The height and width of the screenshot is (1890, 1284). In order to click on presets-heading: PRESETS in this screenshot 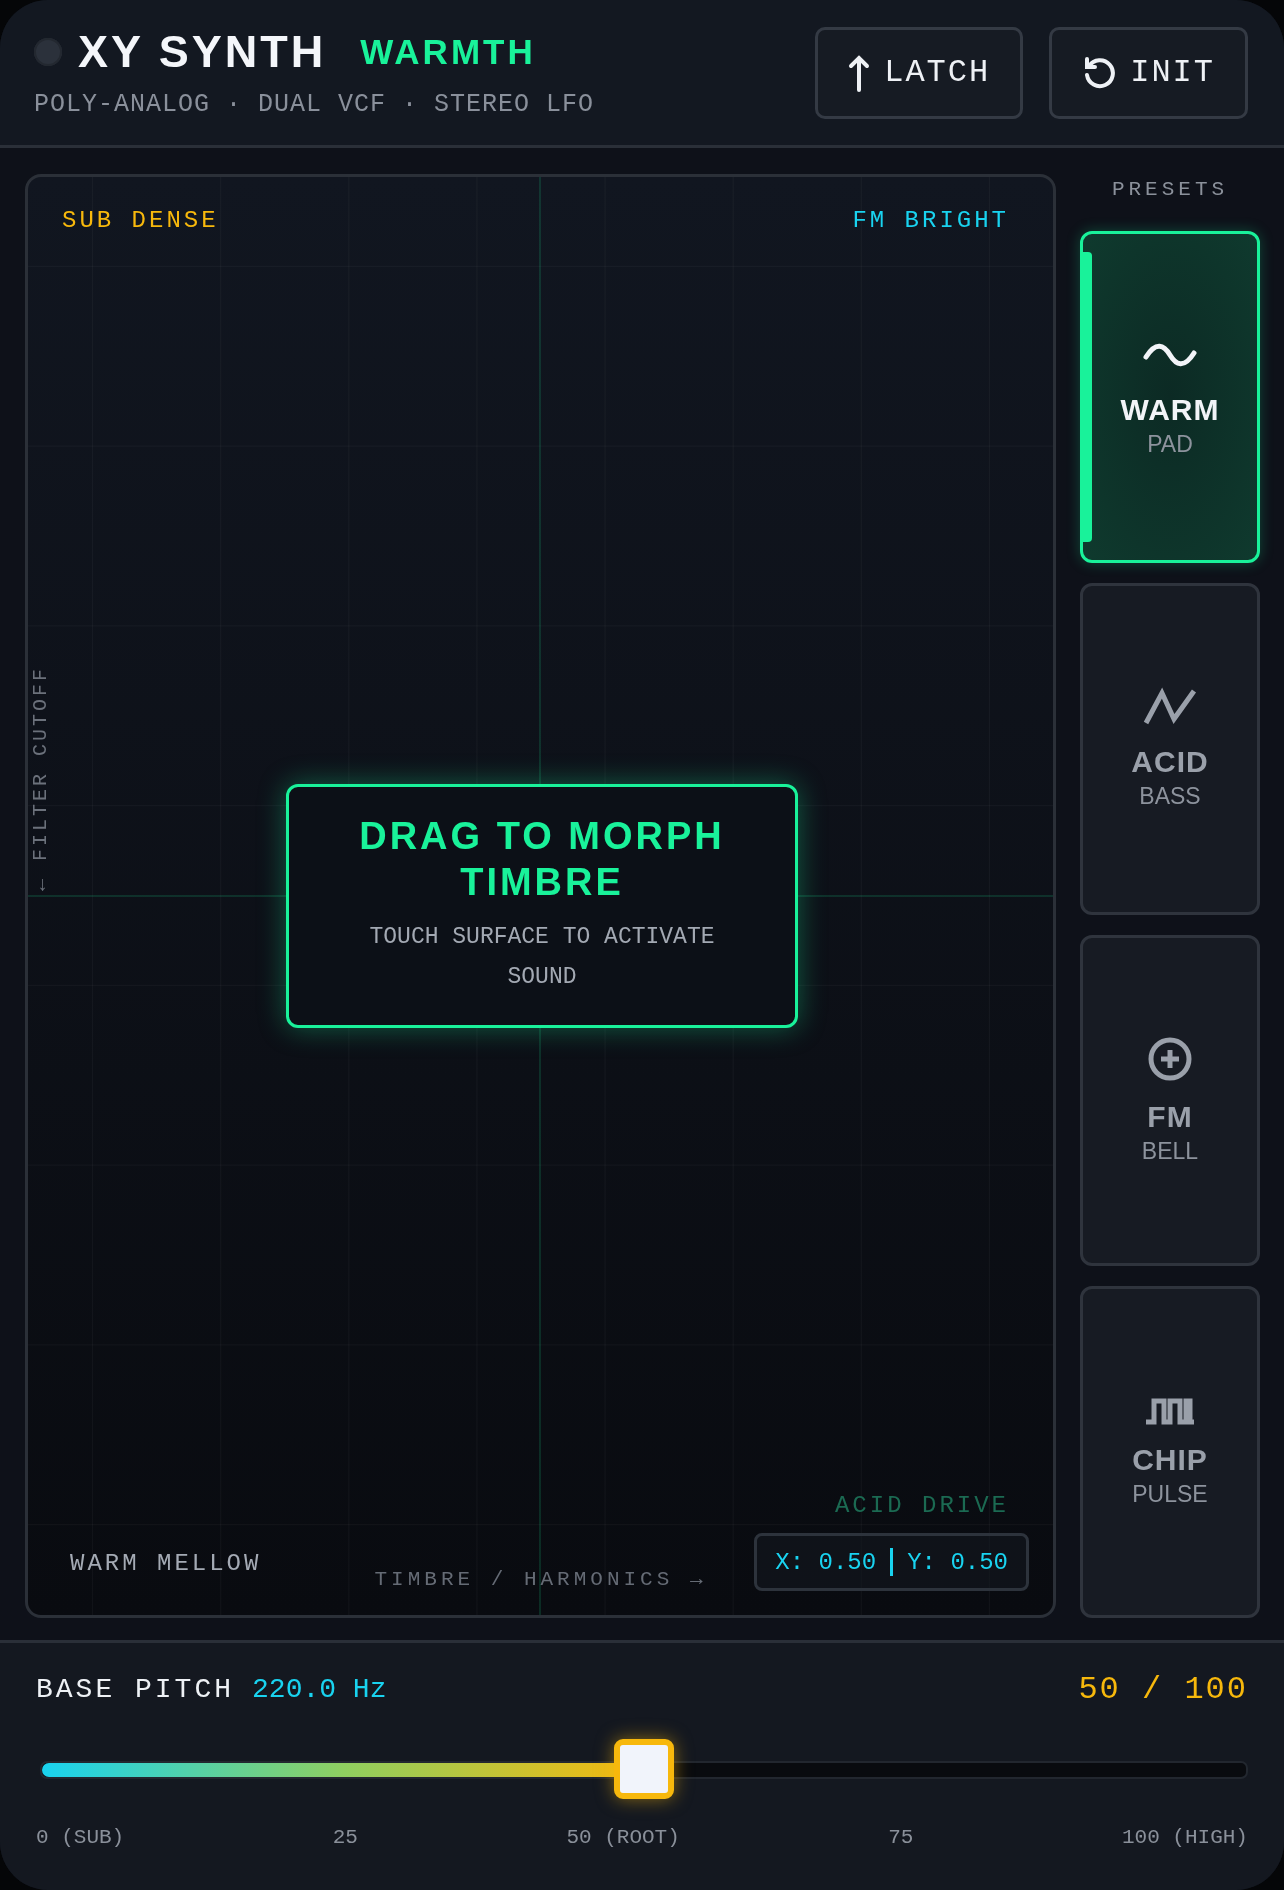, I will do `click(1170, 190)`.